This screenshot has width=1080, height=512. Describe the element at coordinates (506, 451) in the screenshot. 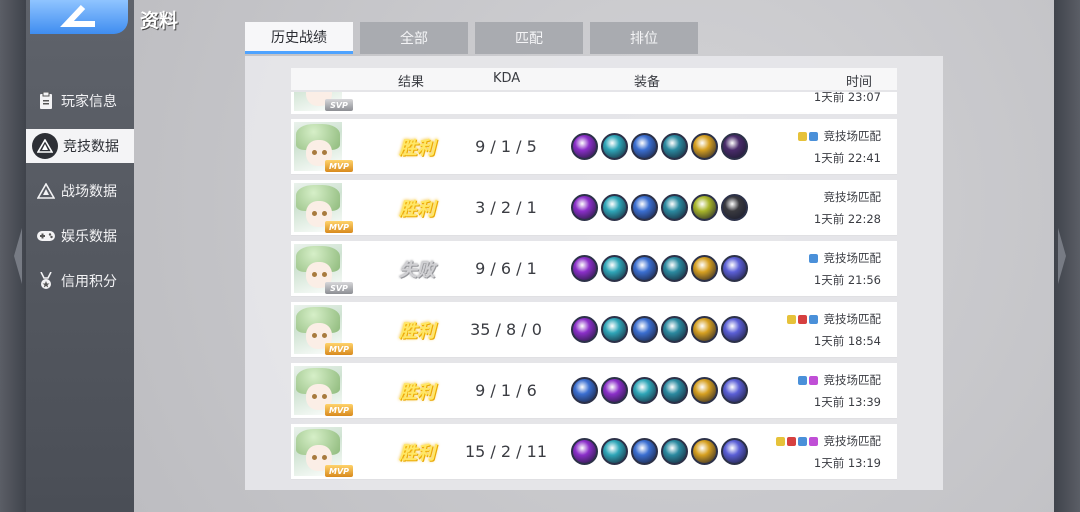

I see `kda-value: 15 / 2 / 11` at that location.